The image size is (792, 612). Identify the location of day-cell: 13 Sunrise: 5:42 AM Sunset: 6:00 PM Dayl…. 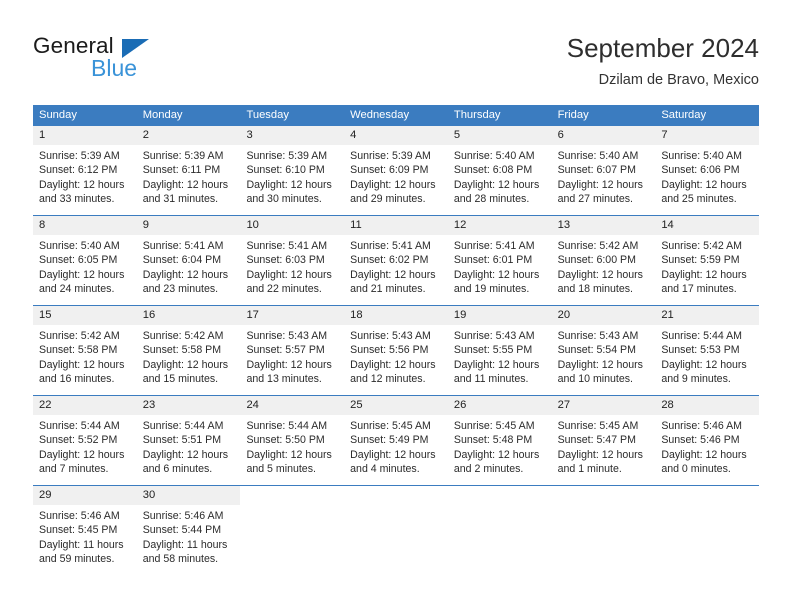
(603, 260).